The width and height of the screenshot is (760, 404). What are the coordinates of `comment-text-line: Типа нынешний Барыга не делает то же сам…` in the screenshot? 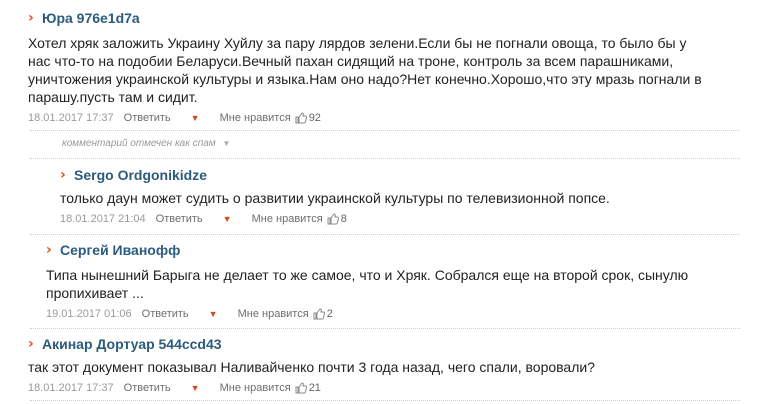 It's located at (367, 275).